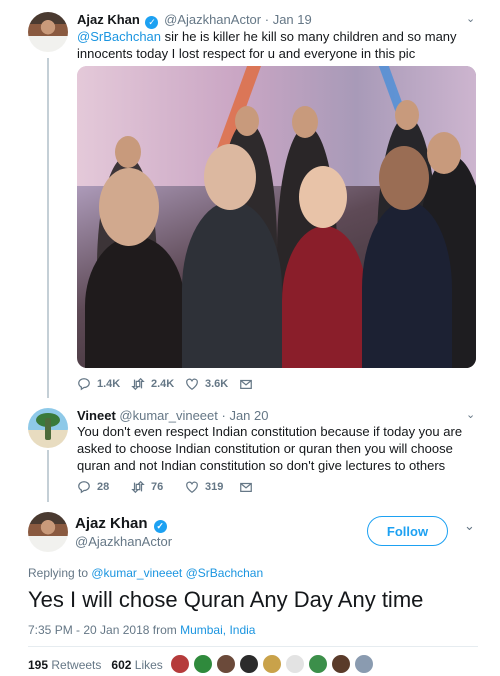  I want to click on likes-stat: 602 Likes, so click(136, 665).